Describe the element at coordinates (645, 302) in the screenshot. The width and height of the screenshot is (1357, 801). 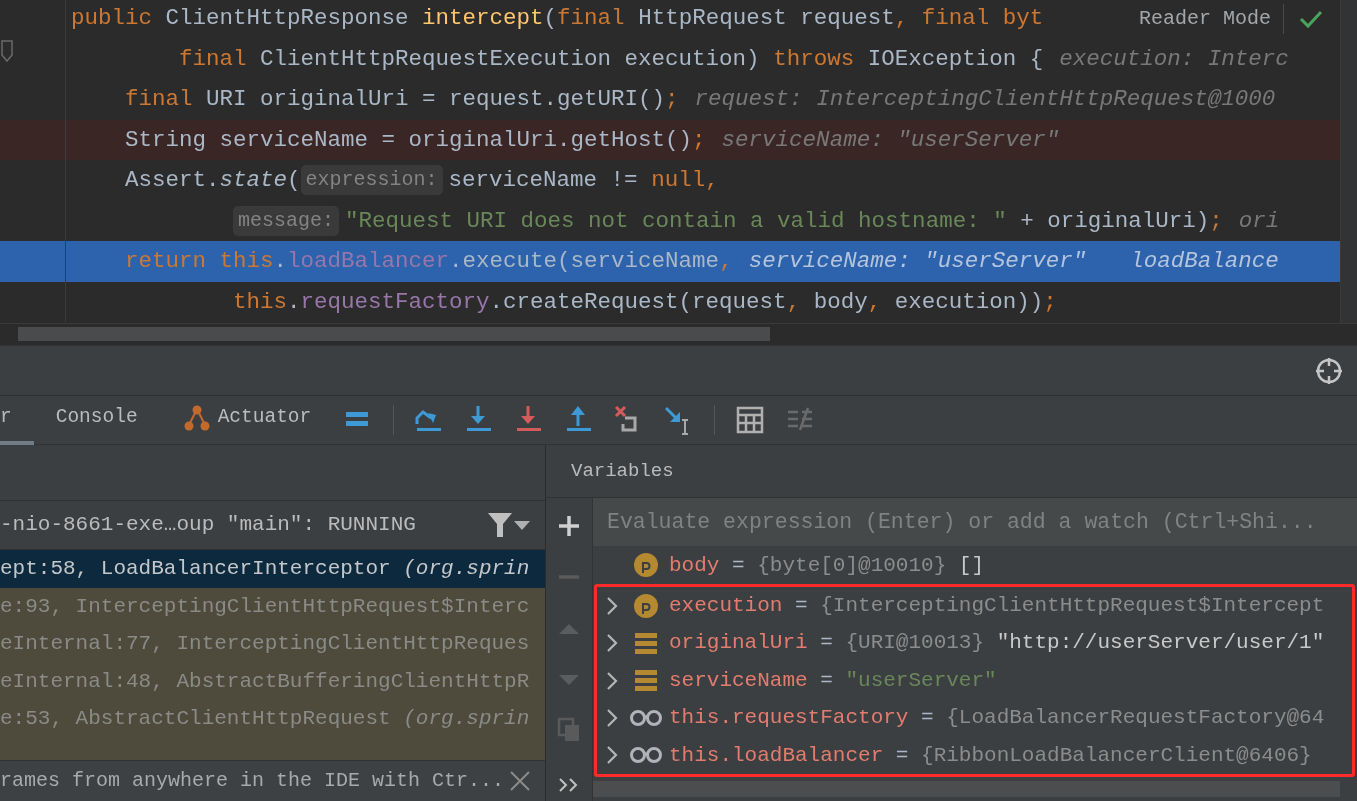
I see `code-text: this.requestFactory.createRequest(request, body, execution));` at that location.